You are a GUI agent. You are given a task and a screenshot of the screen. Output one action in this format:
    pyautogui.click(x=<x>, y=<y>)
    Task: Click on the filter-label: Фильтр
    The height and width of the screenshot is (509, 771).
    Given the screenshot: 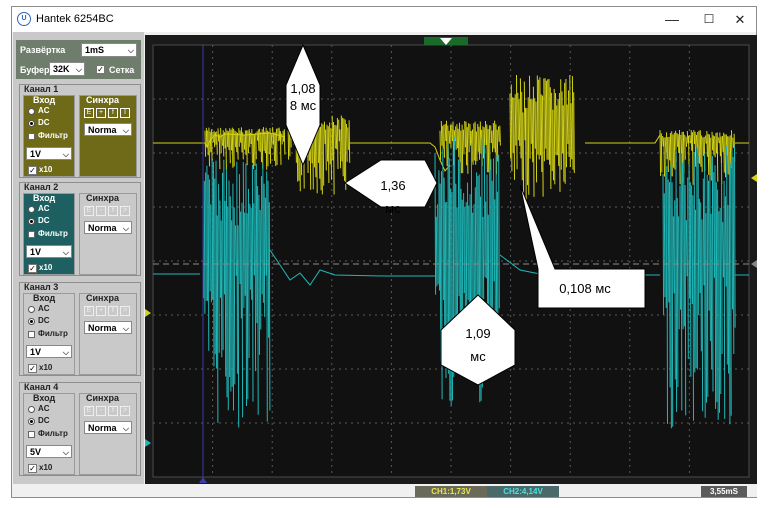 What is the action you would take?
    pyautogui.click(x=53, y=333)
    